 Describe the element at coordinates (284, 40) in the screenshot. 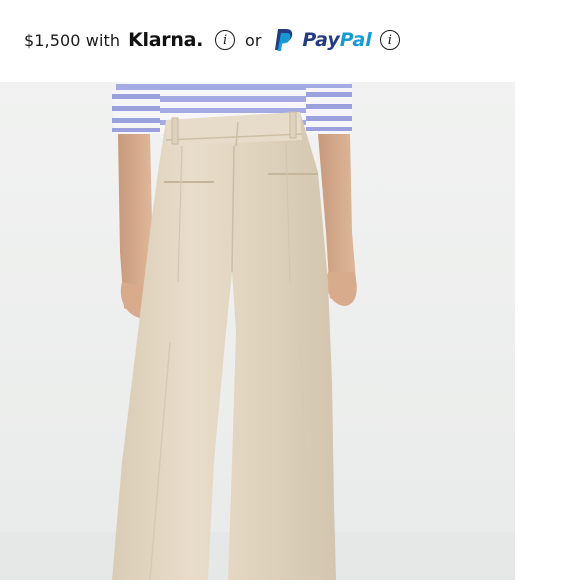

I see `paypal-p-mark-icon` at that location.